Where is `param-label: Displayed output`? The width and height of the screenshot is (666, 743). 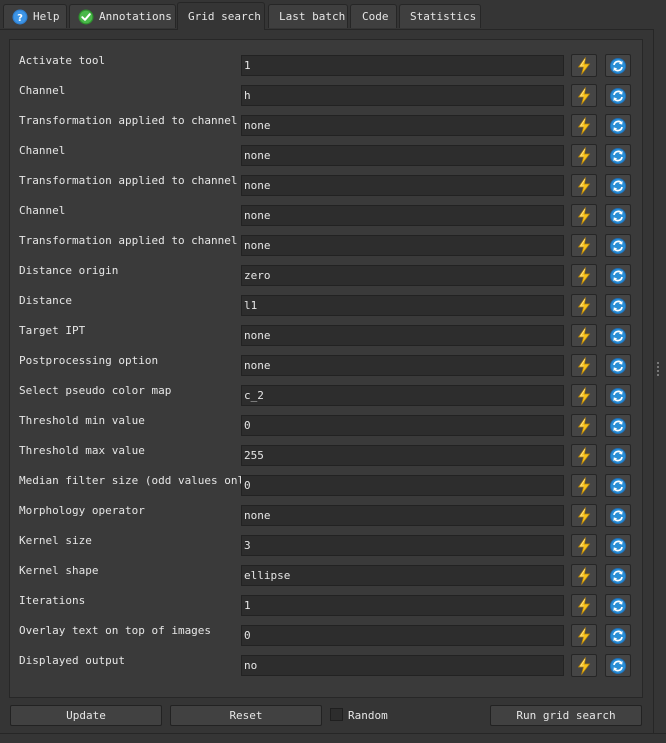
param-label: Displayed output is located at coordinates (72, 660).